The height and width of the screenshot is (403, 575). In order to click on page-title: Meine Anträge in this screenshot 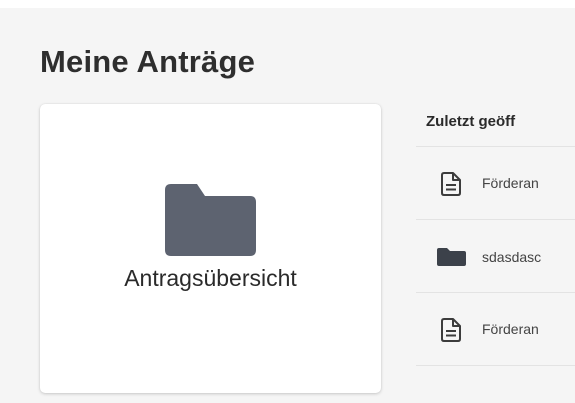, I will do `click(148, 61)`.